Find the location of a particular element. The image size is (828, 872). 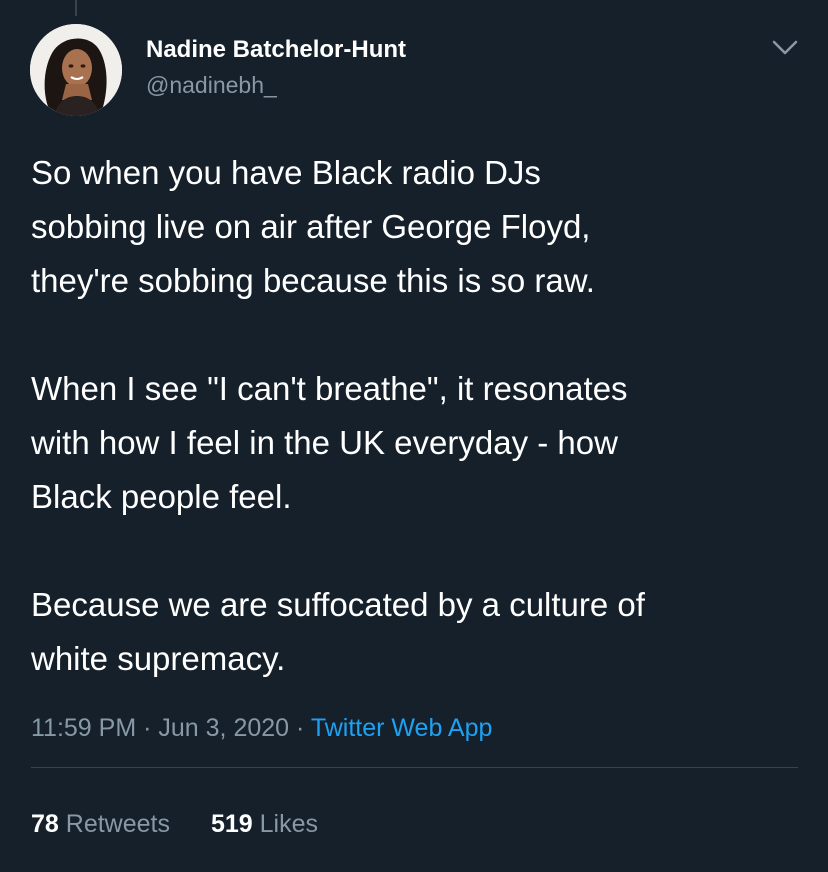

retweets-stat: 78 Retweets is located at coordinates (100, 824).